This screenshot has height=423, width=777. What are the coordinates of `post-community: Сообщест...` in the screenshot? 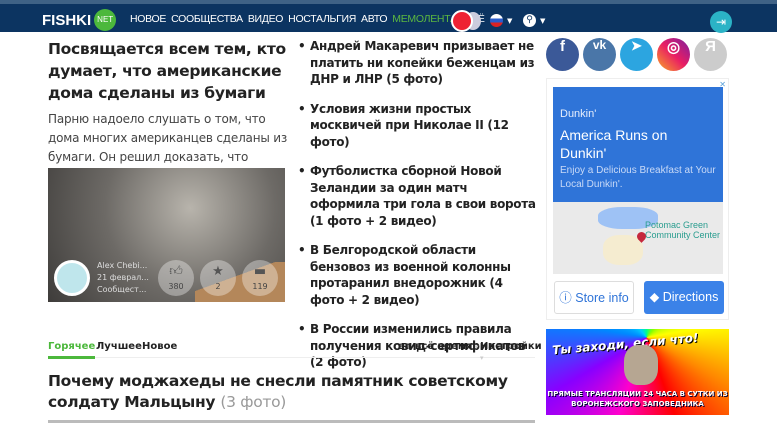 It's located at (123, 290).